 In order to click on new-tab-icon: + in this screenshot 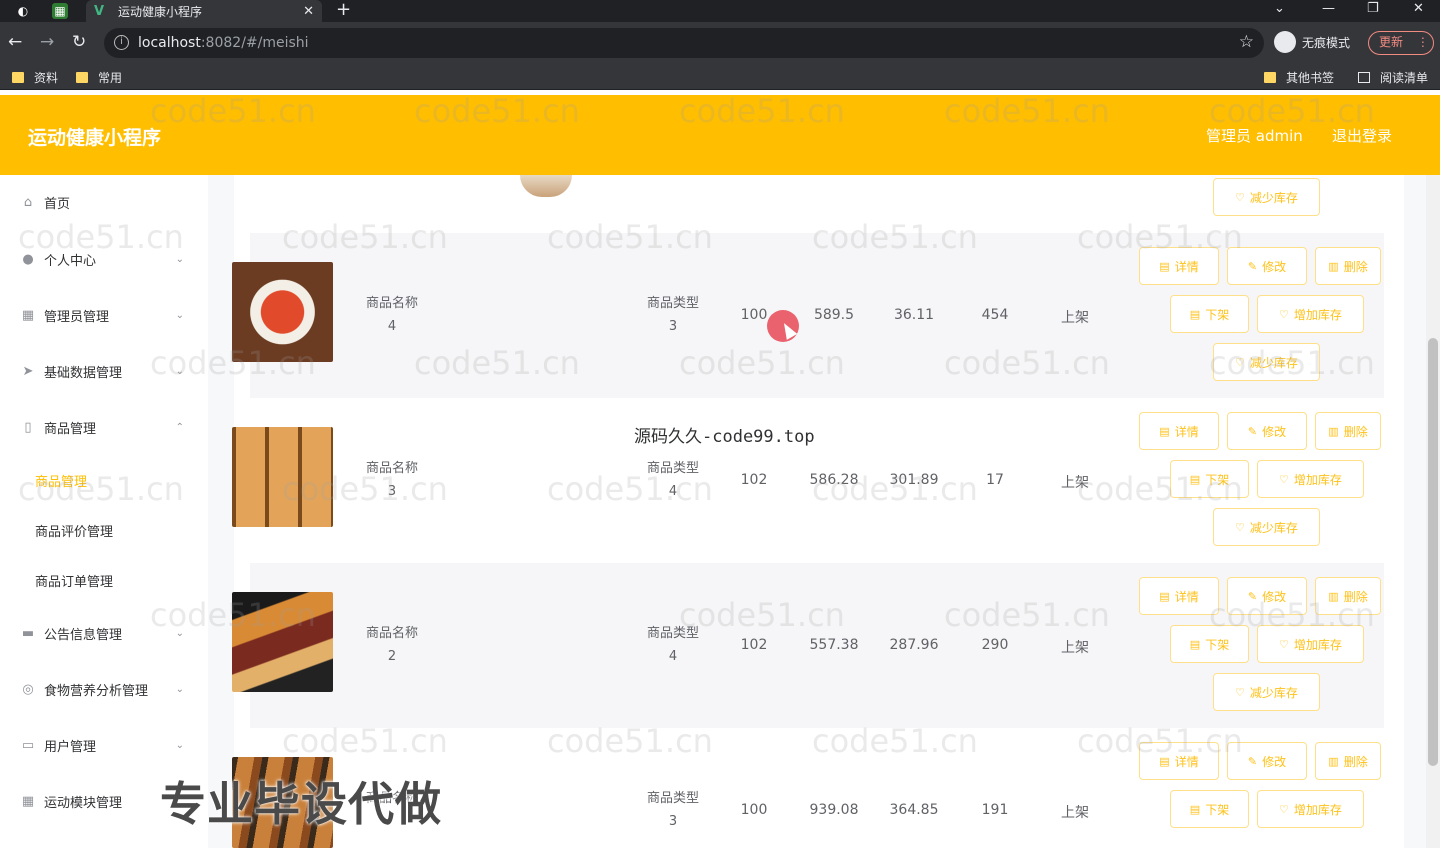, I will do `click(343, 10)`.